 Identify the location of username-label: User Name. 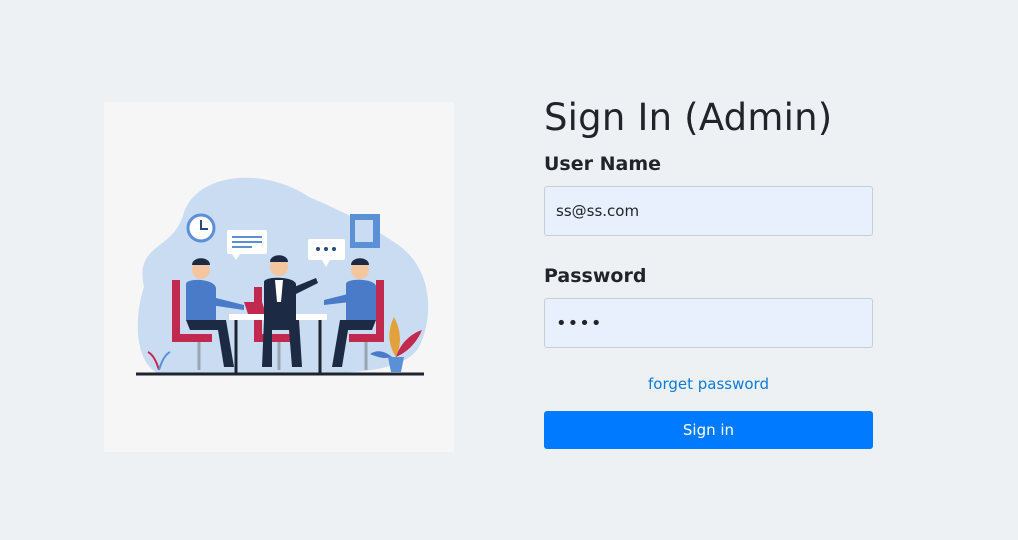
(603, 164).